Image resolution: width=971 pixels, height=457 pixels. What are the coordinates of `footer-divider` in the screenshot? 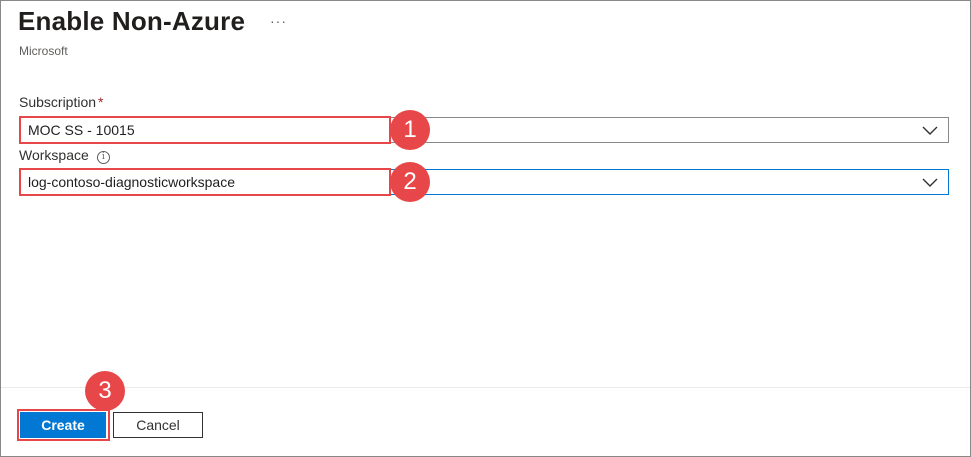 It's located at (485, 387).